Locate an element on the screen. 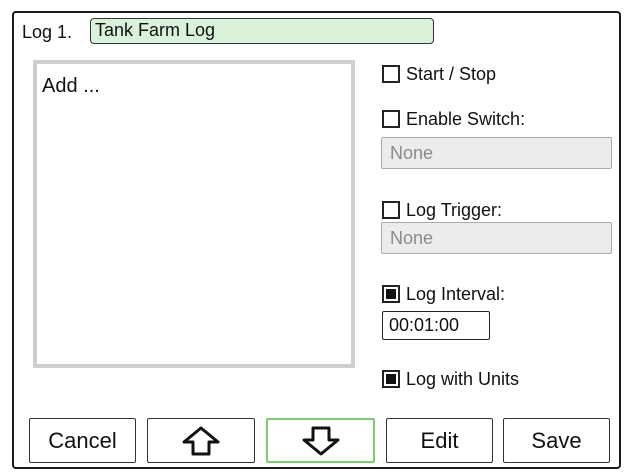 The width and height of the screenshot is (637, 476). start-stop-option: Start / Stop is located at coordinates (439, 74).